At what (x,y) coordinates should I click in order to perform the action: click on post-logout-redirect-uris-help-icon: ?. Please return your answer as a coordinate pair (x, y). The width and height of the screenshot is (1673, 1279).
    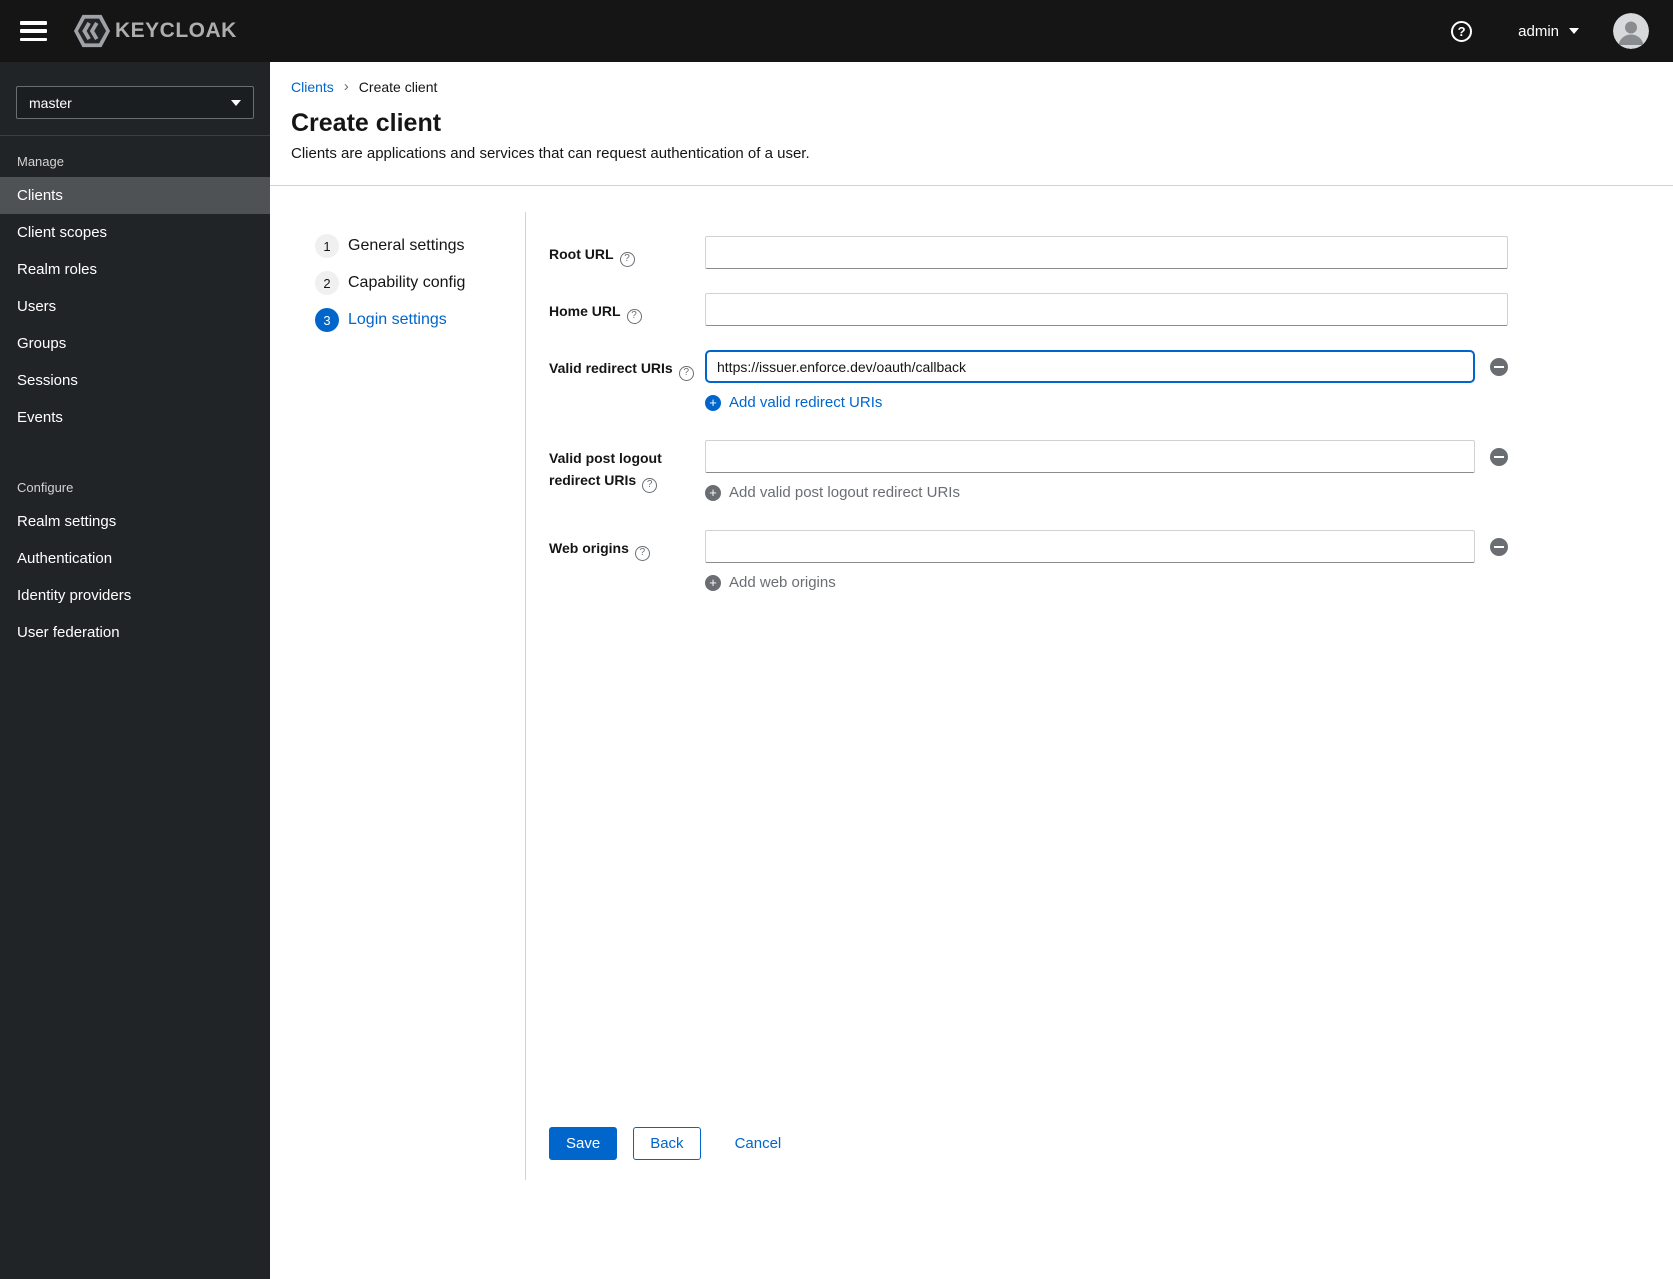
    Looking at the image, I should click on (650, 485).